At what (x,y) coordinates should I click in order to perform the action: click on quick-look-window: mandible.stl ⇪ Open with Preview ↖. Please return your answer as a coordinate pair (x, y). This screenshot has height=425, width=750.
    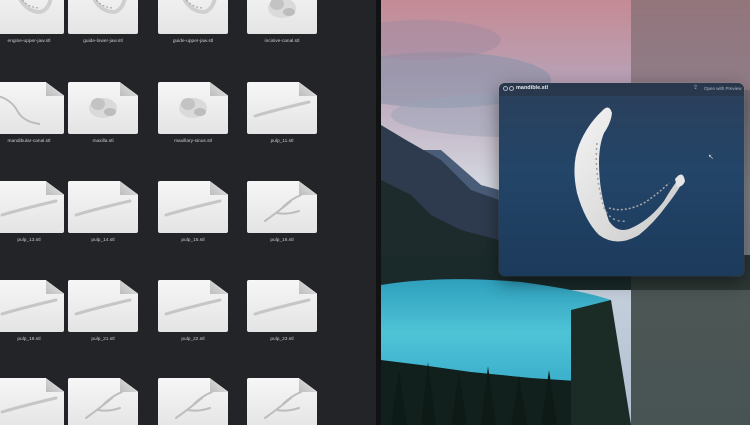
    Looking at the image, I should click on (621, 179).